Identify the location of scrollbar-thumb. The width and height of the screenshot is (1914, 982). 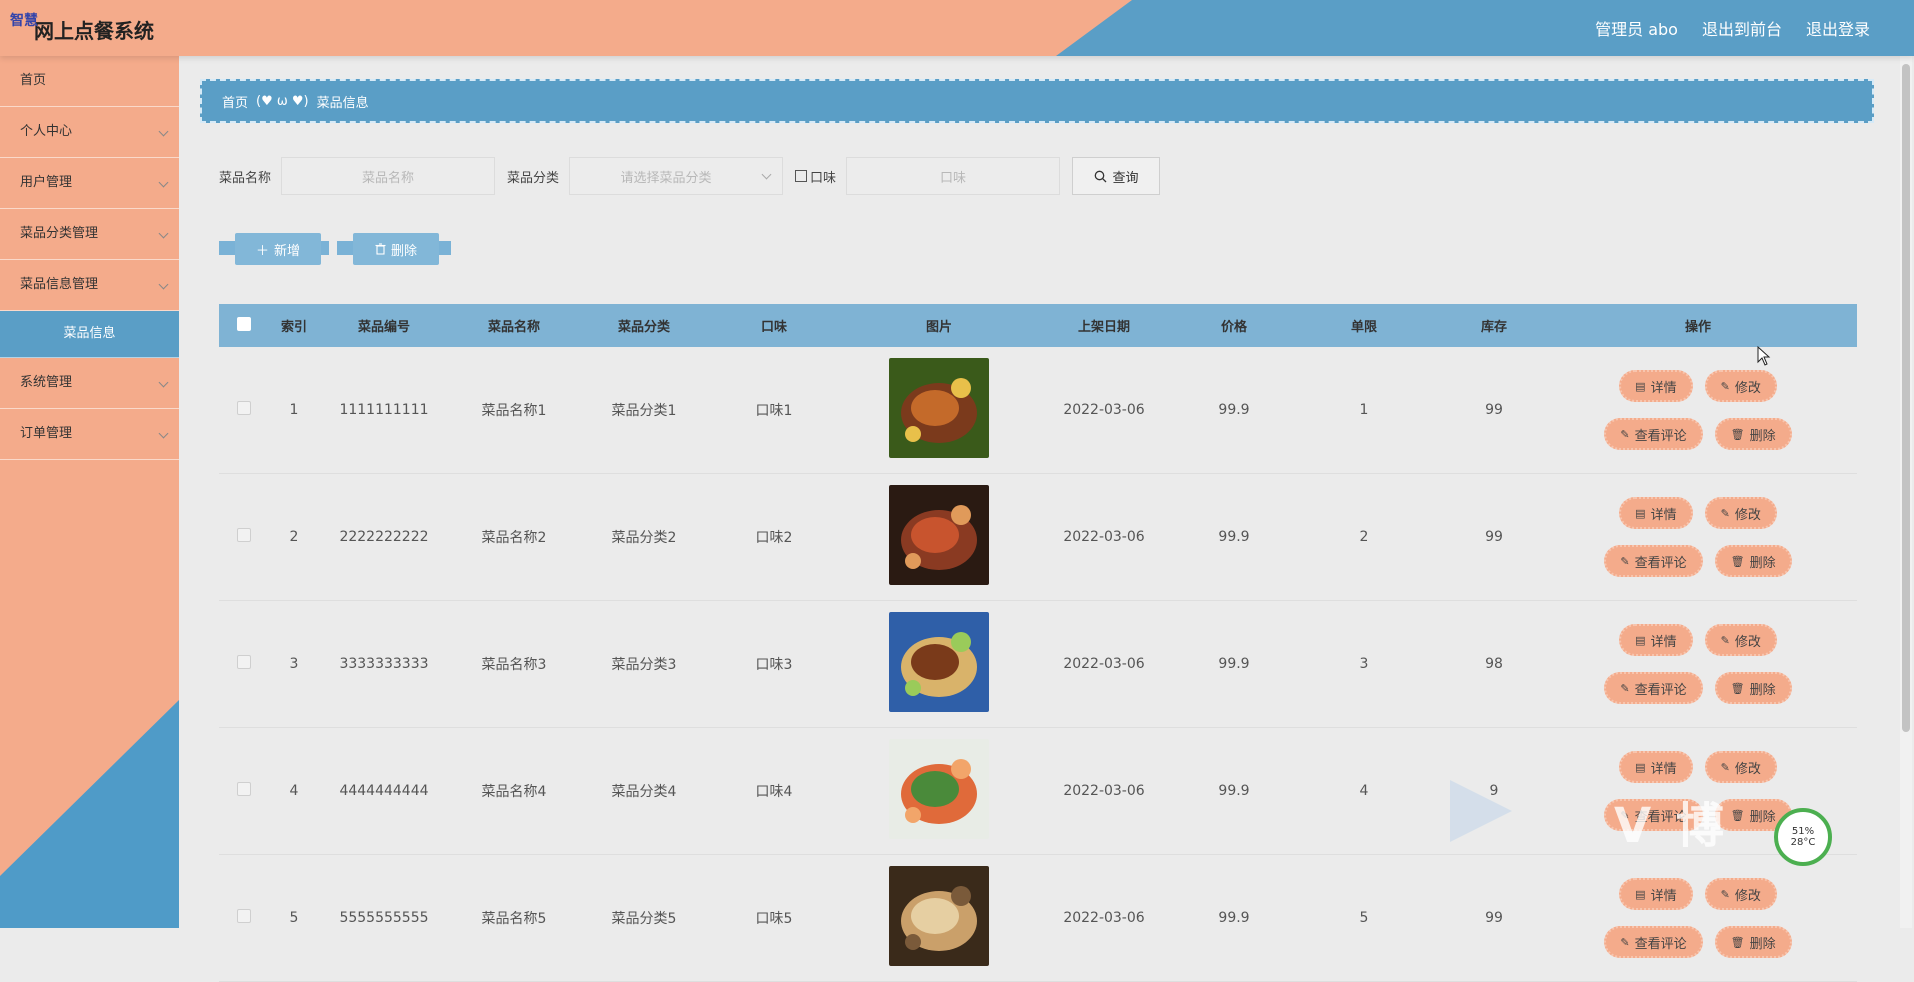
(1906, 398).